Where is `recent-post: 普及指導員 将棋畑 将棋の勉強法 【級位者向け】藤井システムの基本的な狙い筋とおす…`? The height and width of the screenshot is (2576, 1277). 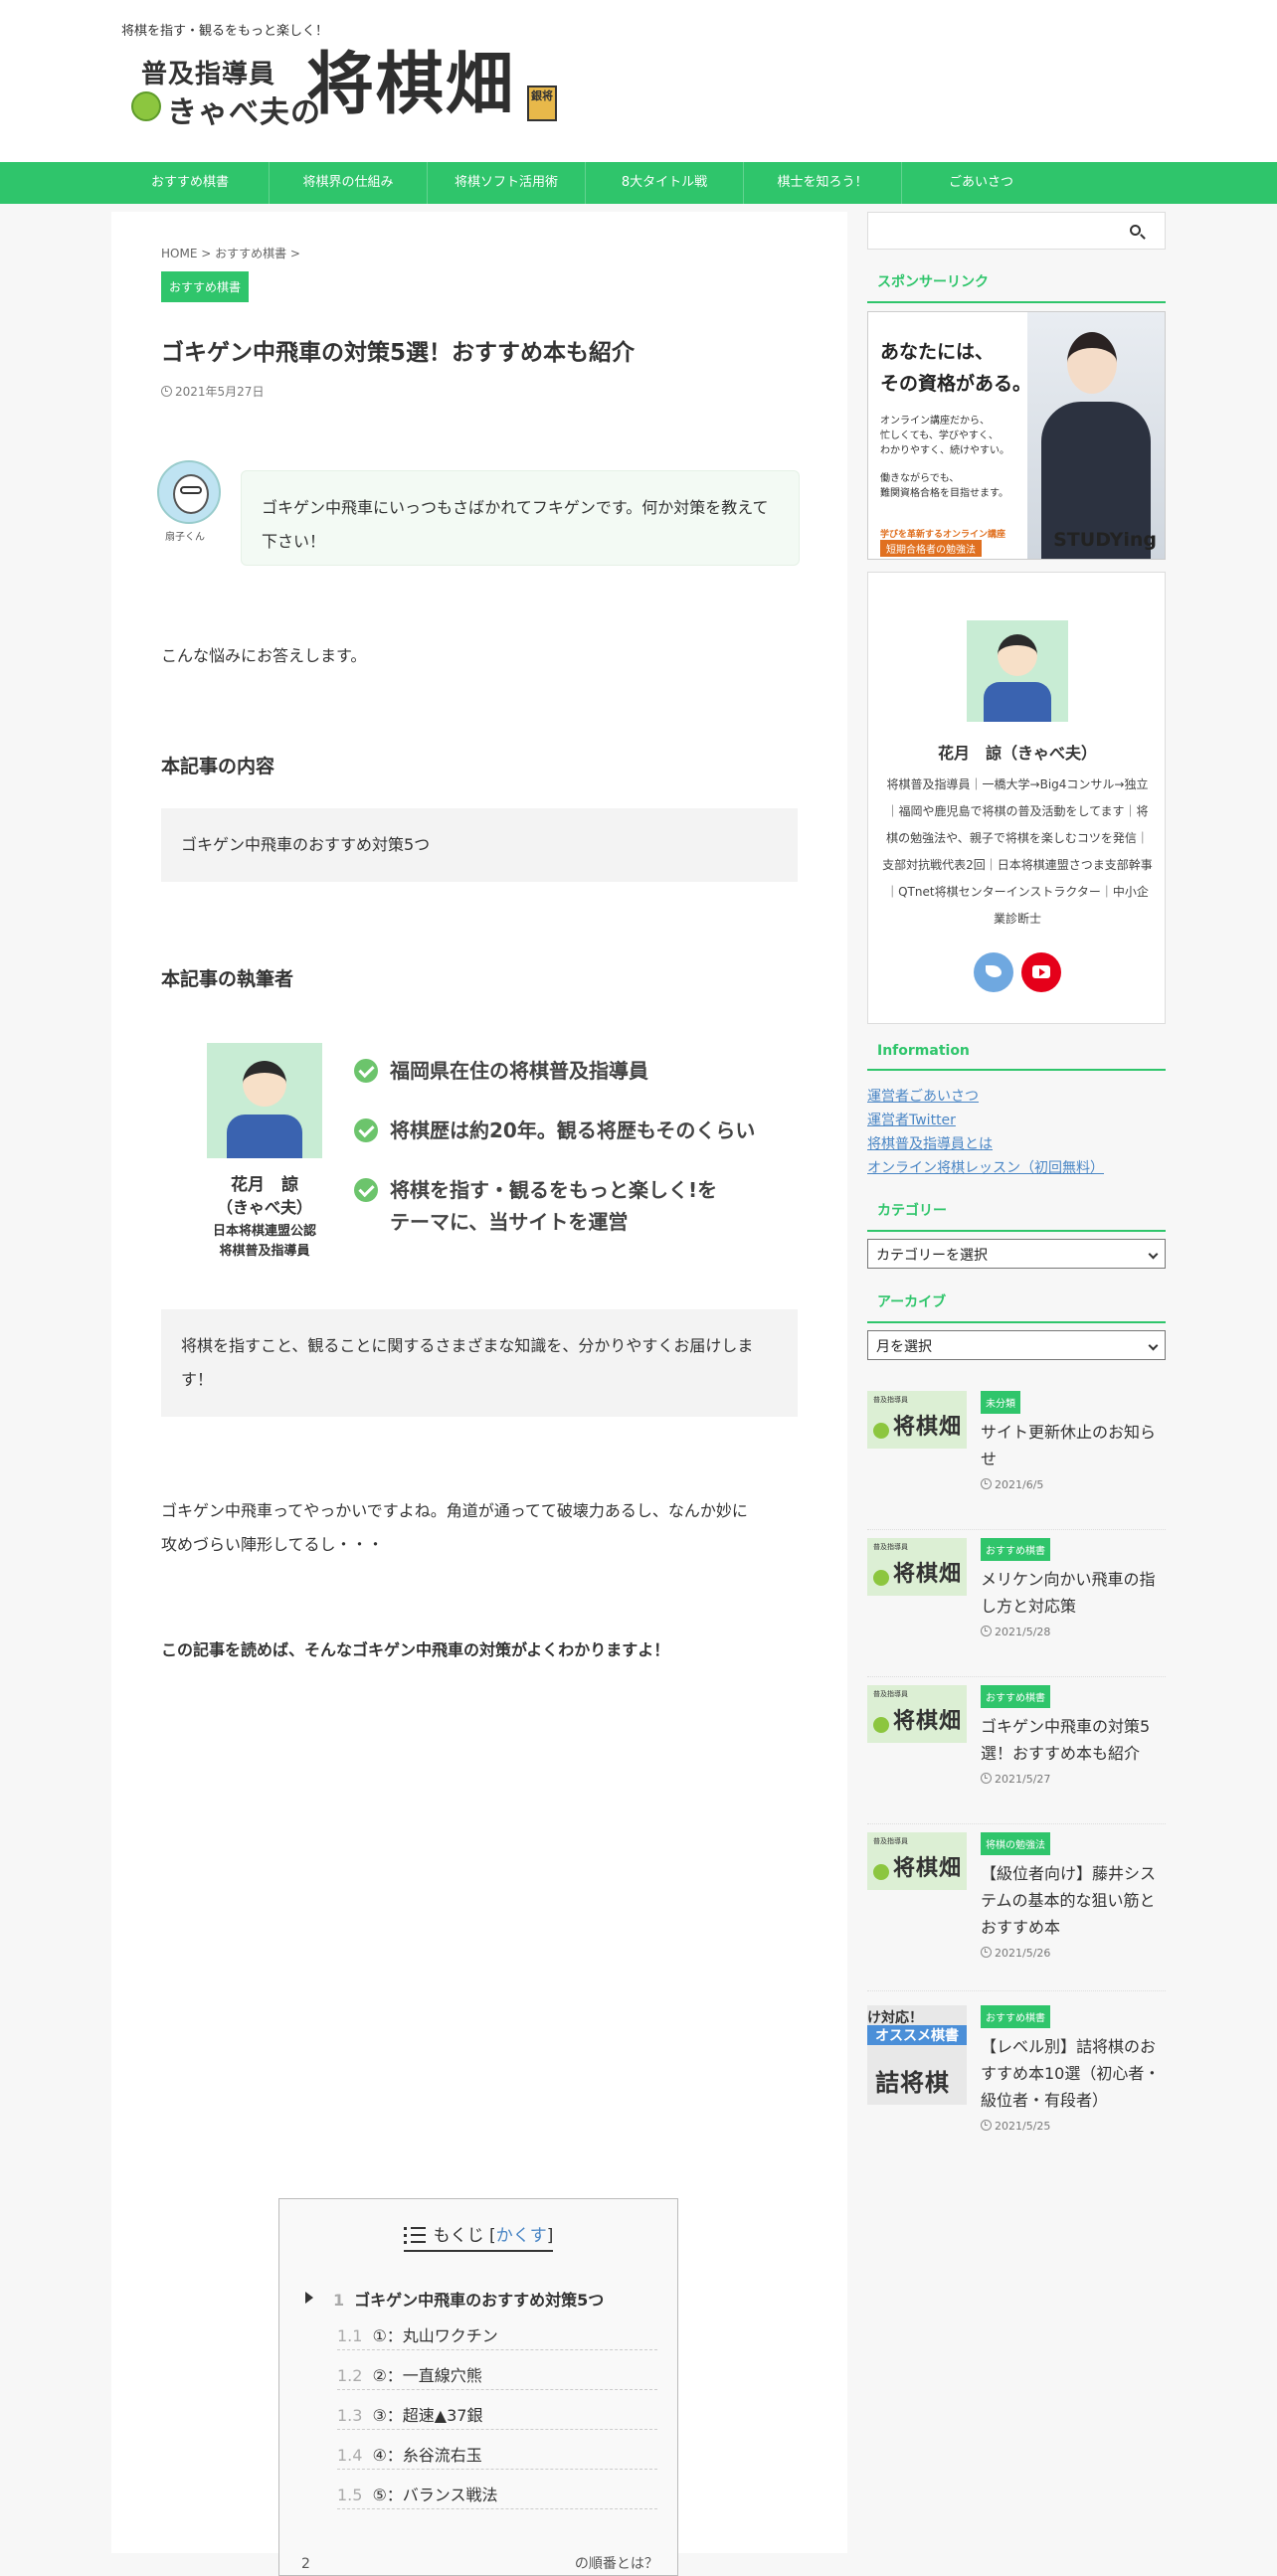
recent-post: 普及指導員 将棋畑 将棋の勉強法 【級位者向け】藤井システムの基本的な狙い筋とおす… is located at coordinates (1016, 1911).